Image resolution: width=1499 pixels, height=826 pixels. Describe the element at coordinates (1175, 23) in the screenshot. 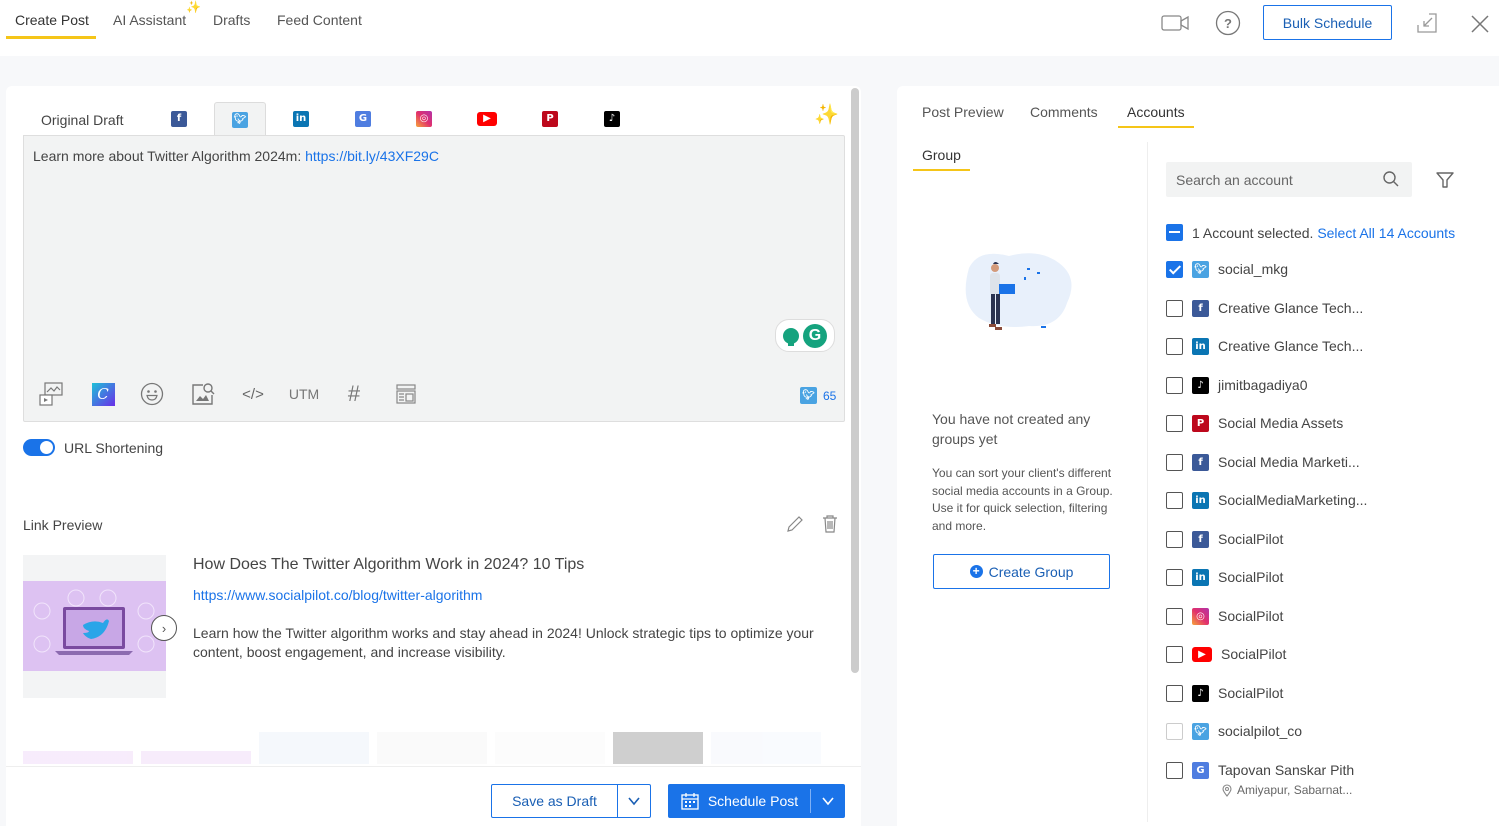

I see `video-icon` at that location.